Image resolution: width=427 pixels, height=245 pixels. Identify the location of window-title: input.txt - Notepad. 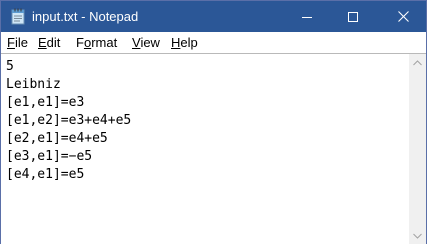
(85, 16).